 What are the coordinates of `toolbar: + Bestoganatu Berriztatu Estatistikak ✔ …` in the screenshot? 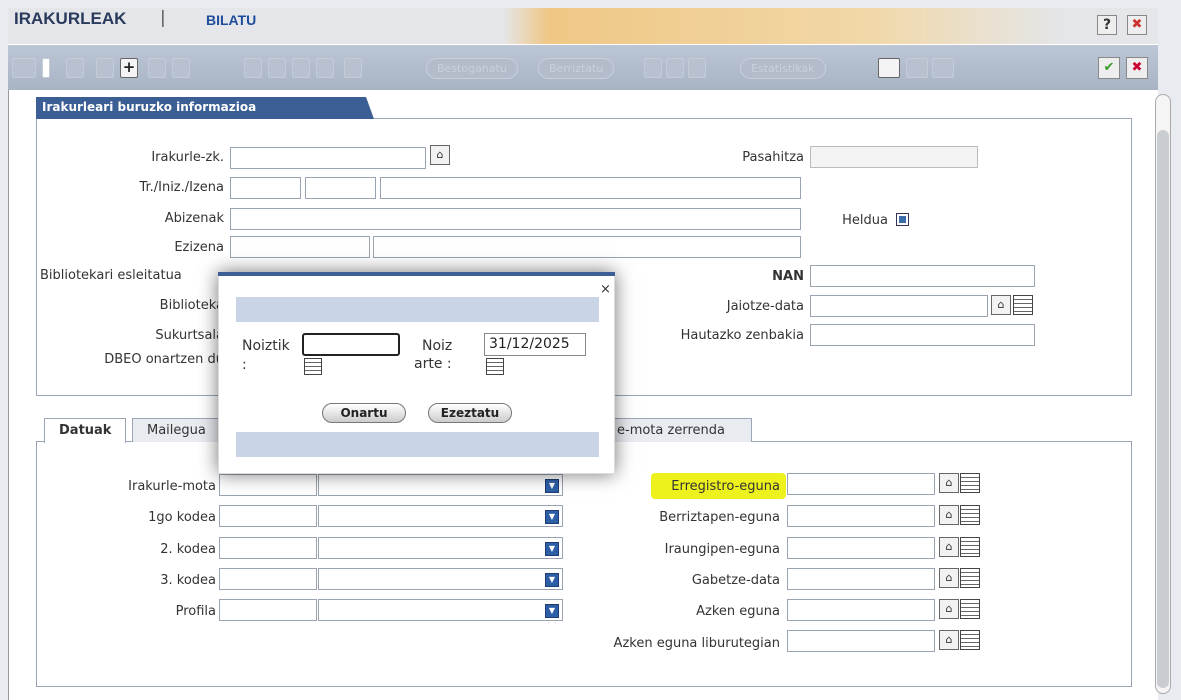 It's located at (583, 67).